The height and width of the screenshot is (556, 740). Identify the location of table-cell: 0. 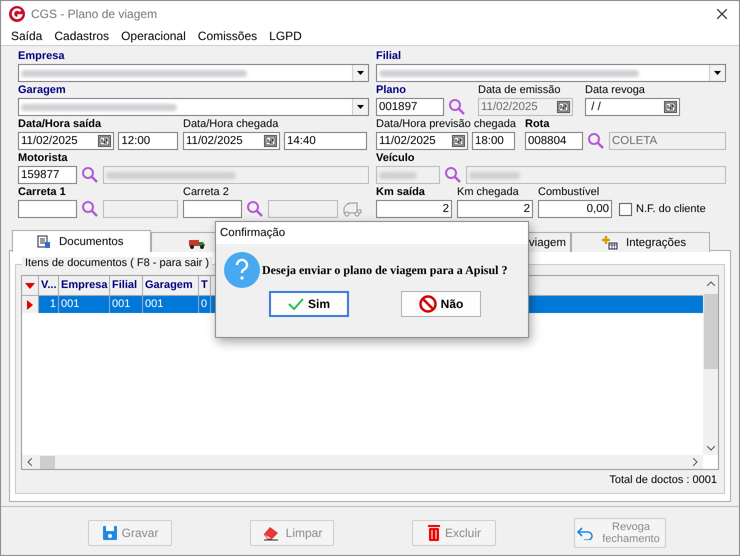
(205, 304).